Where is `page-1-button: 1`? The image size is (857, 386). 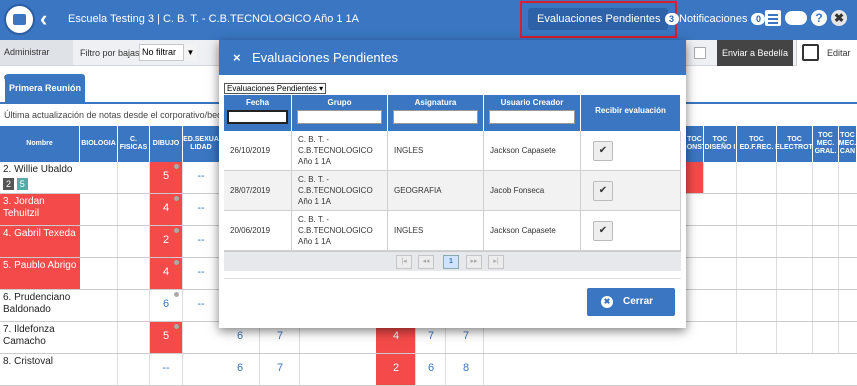
page-1-button: 1 is located at coordinates (451, 262).